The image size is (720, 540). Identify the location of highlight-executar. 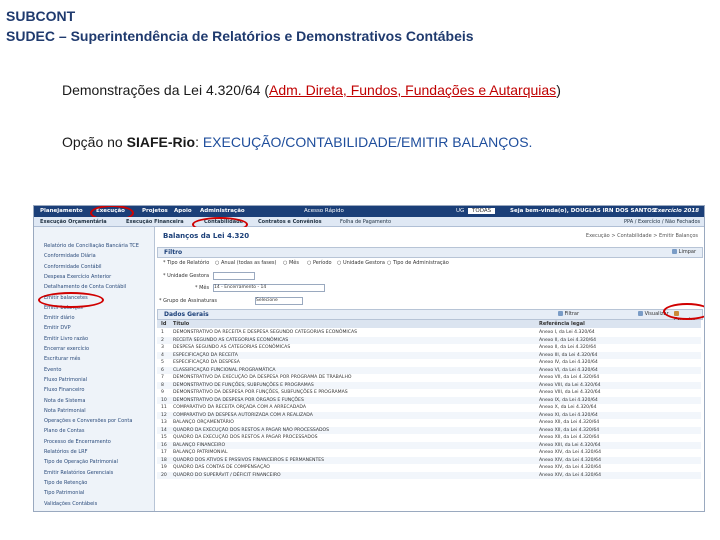
(683, 311).